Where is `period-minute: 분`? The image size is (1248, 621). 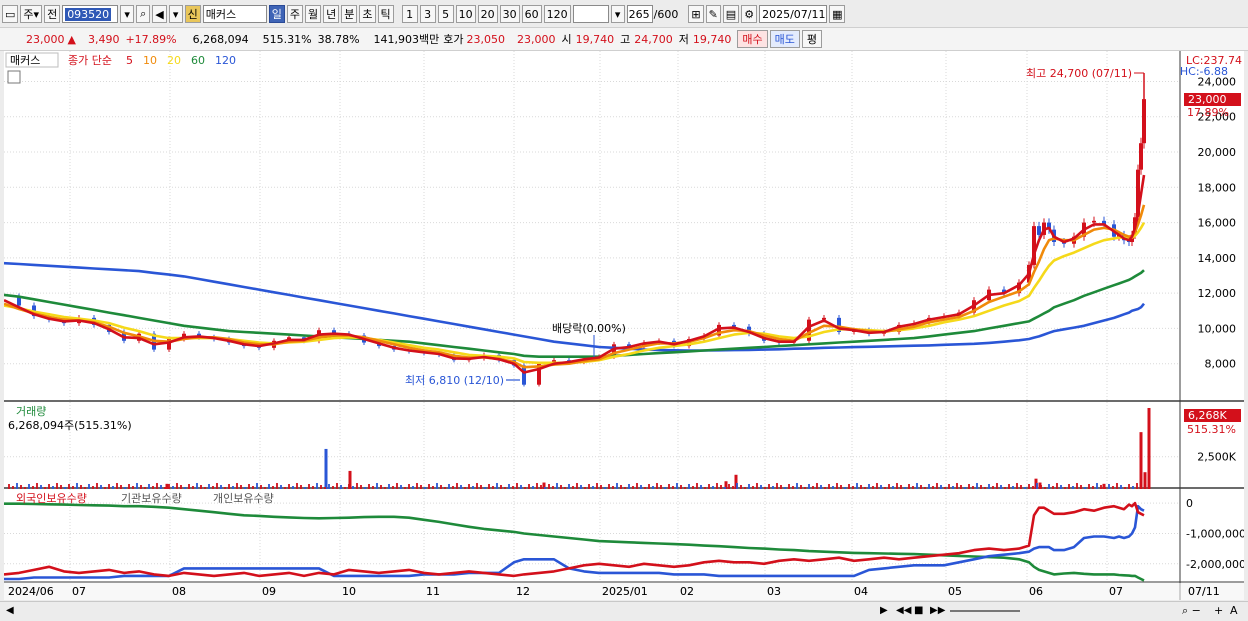
period-minute: 분 is located at coordinates (349, 14).